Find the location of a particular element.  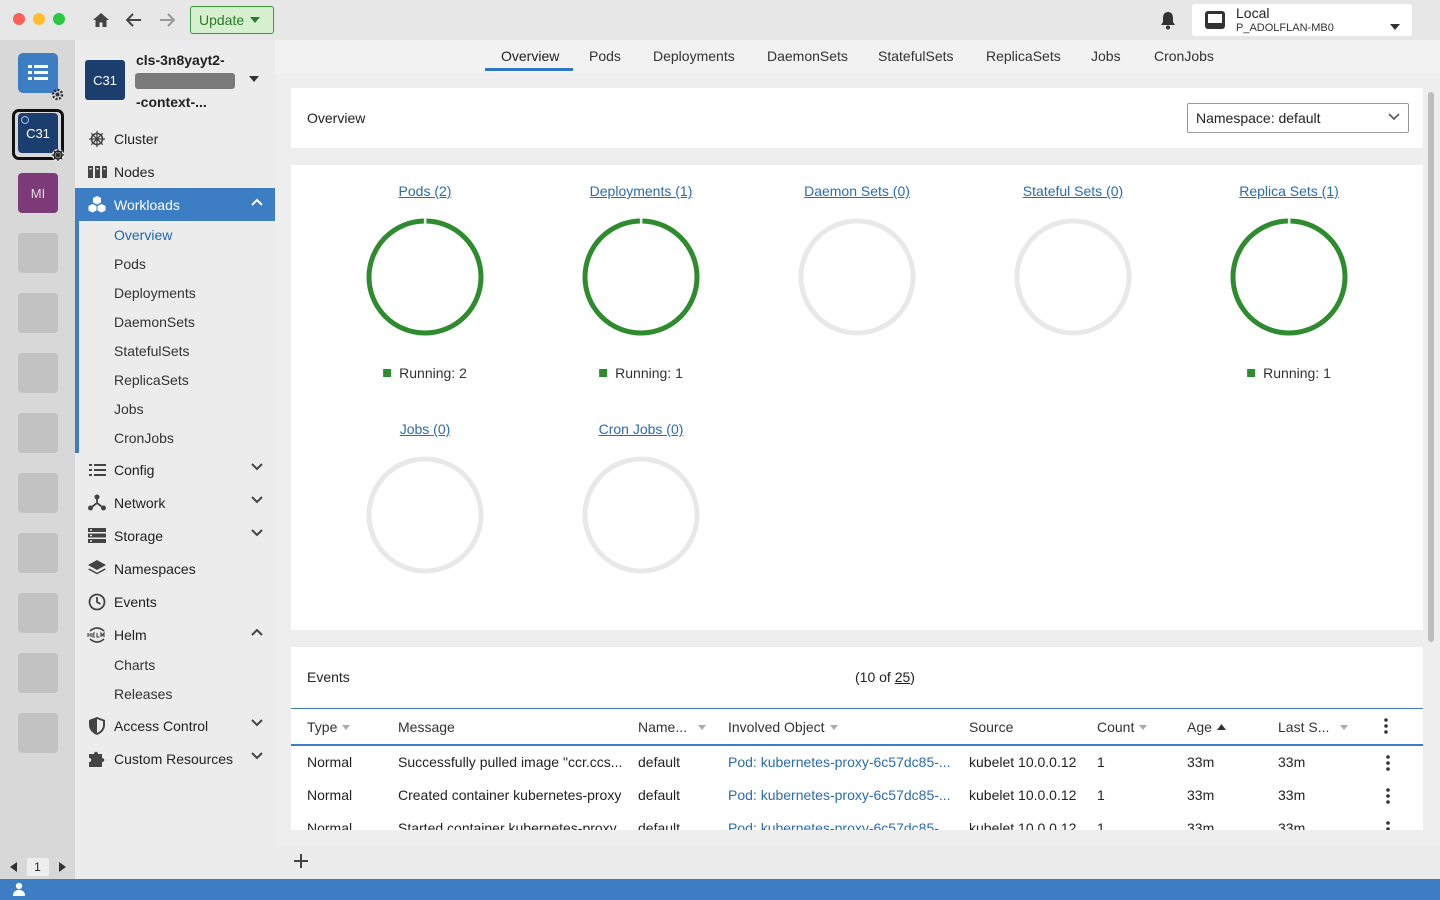

sidebar-item-workloads: Workloads is located at coordinates (175, 204).